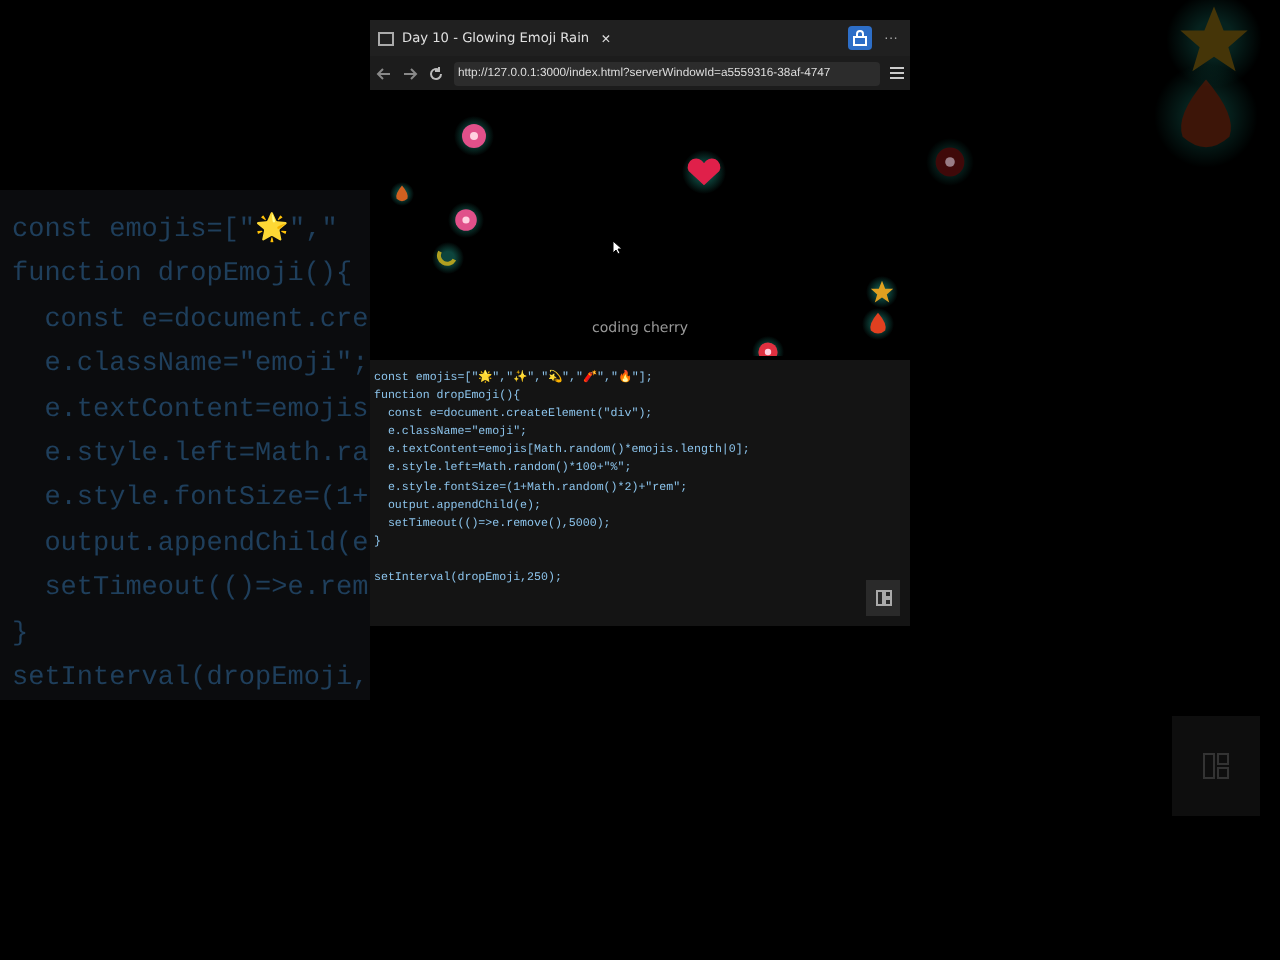  Describe the element at coordinates (410, 73) in the screenshot. I see `forward-icon` at that location.